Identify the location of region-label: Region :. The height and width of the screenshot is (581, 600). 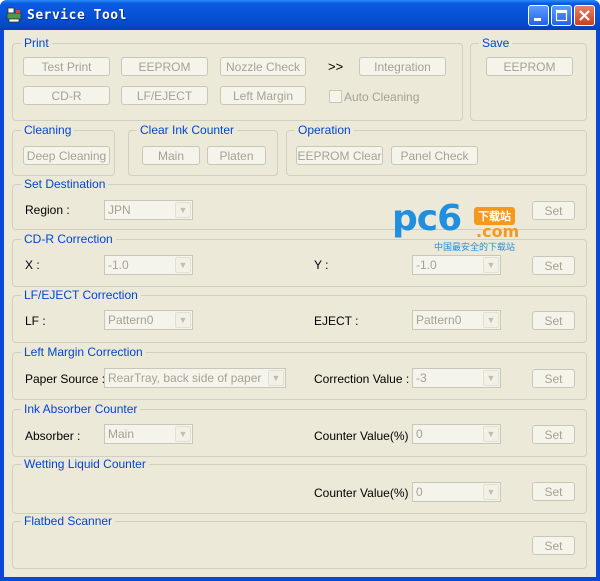
(47, 210).